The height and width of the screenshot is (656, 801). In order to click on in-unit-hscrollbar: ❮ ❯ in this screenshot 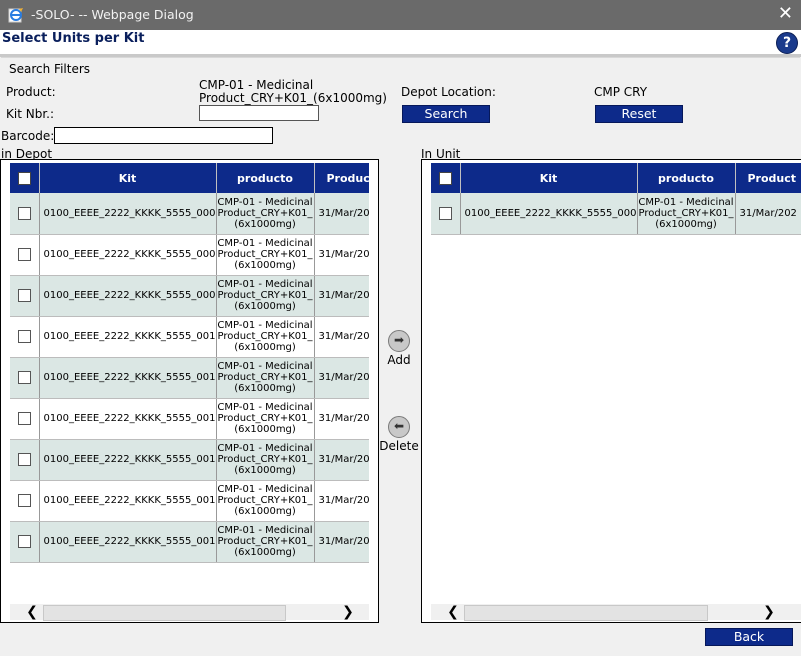, I will do `click(616, 612)`.